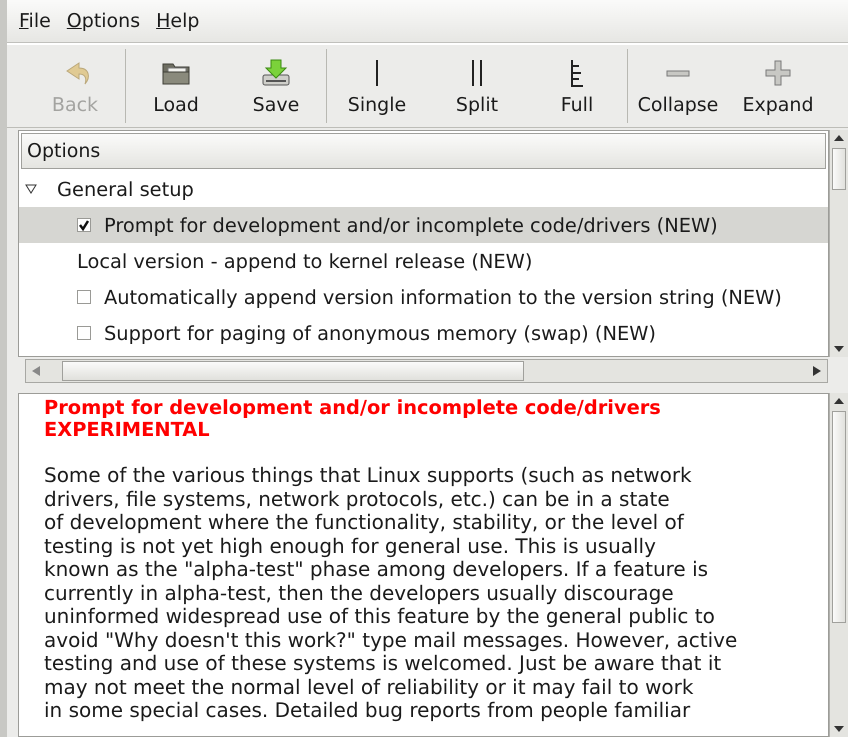  What do you see at coordinates (423, 225) in the screenshot?
I see `tree-row: Prompt for development and/or incomplete code/drivers (NEW)` at bounding box center [423, 225].